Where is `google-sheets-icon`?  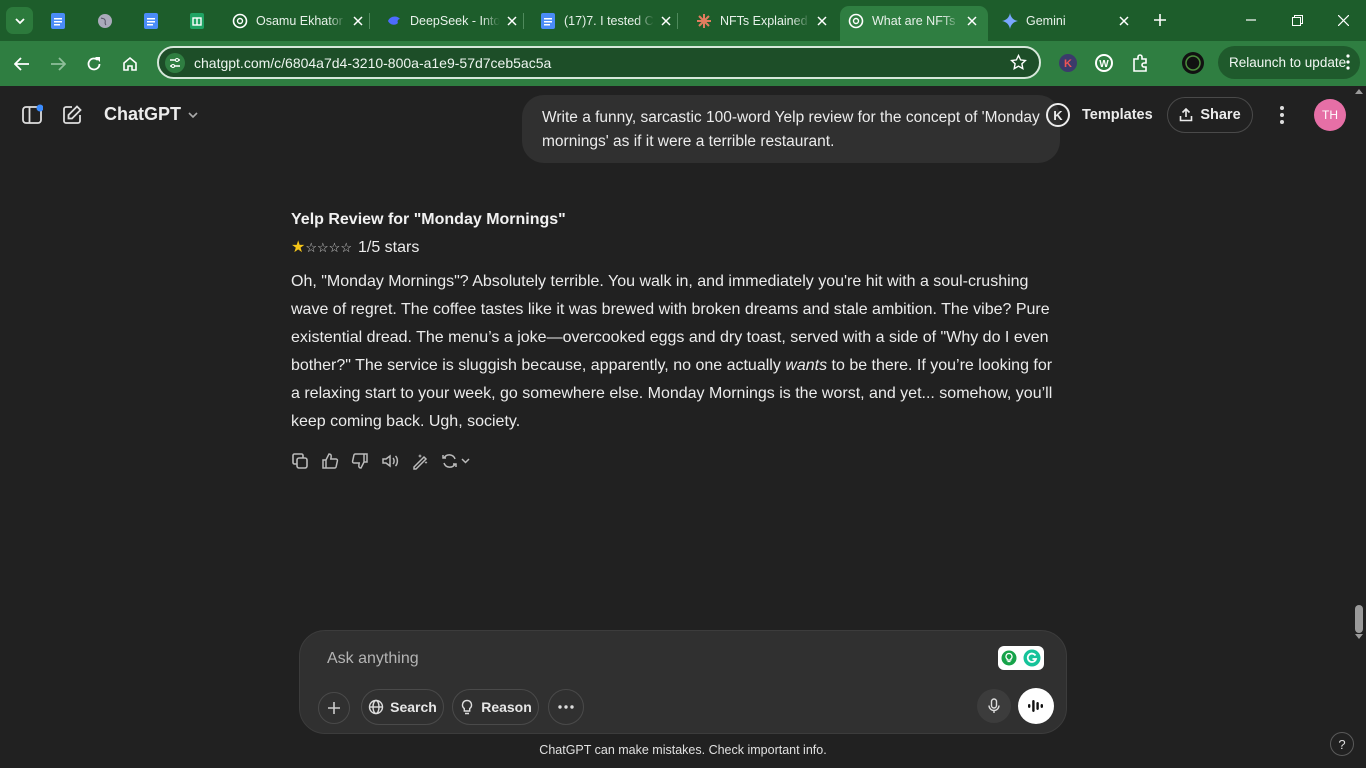
google-sheets-icon is located at coordinates (197, 20).